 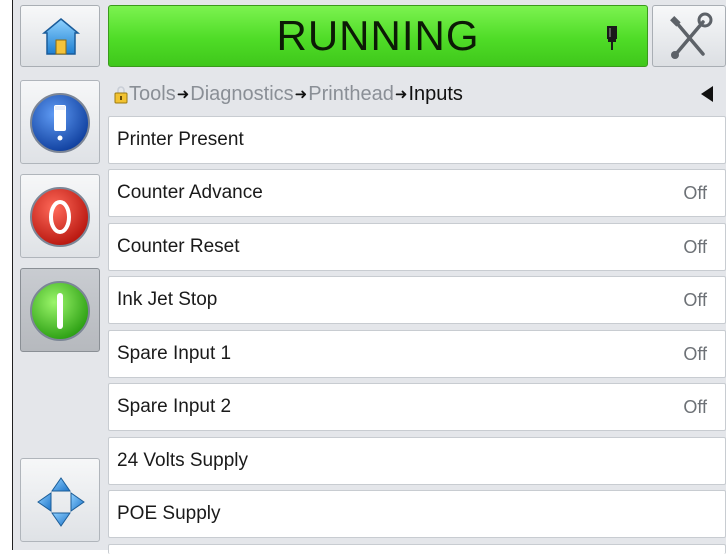 I want to click on info-button, so click(x=60, y=122).